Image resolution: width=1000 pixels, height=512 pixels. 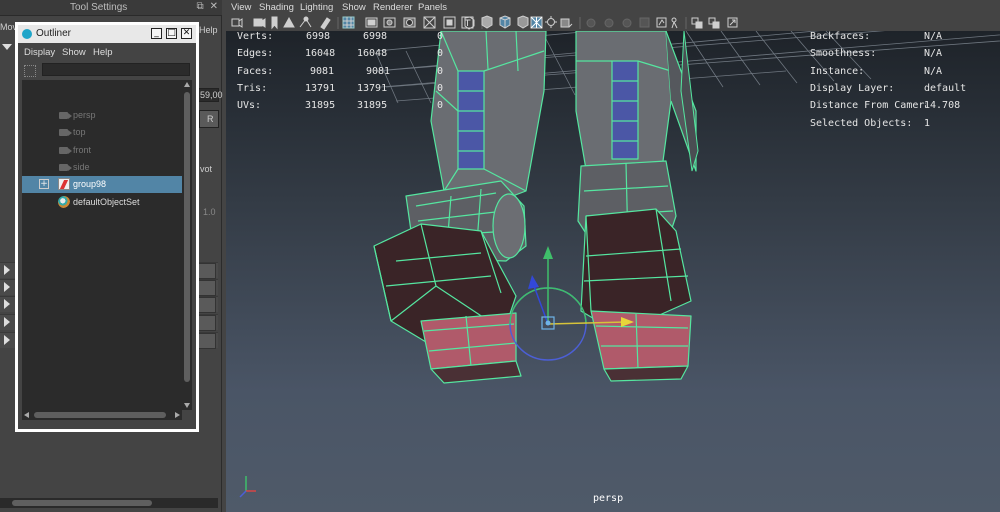 I want to click on hud-label: UVs:, so click(x=249, y=105).